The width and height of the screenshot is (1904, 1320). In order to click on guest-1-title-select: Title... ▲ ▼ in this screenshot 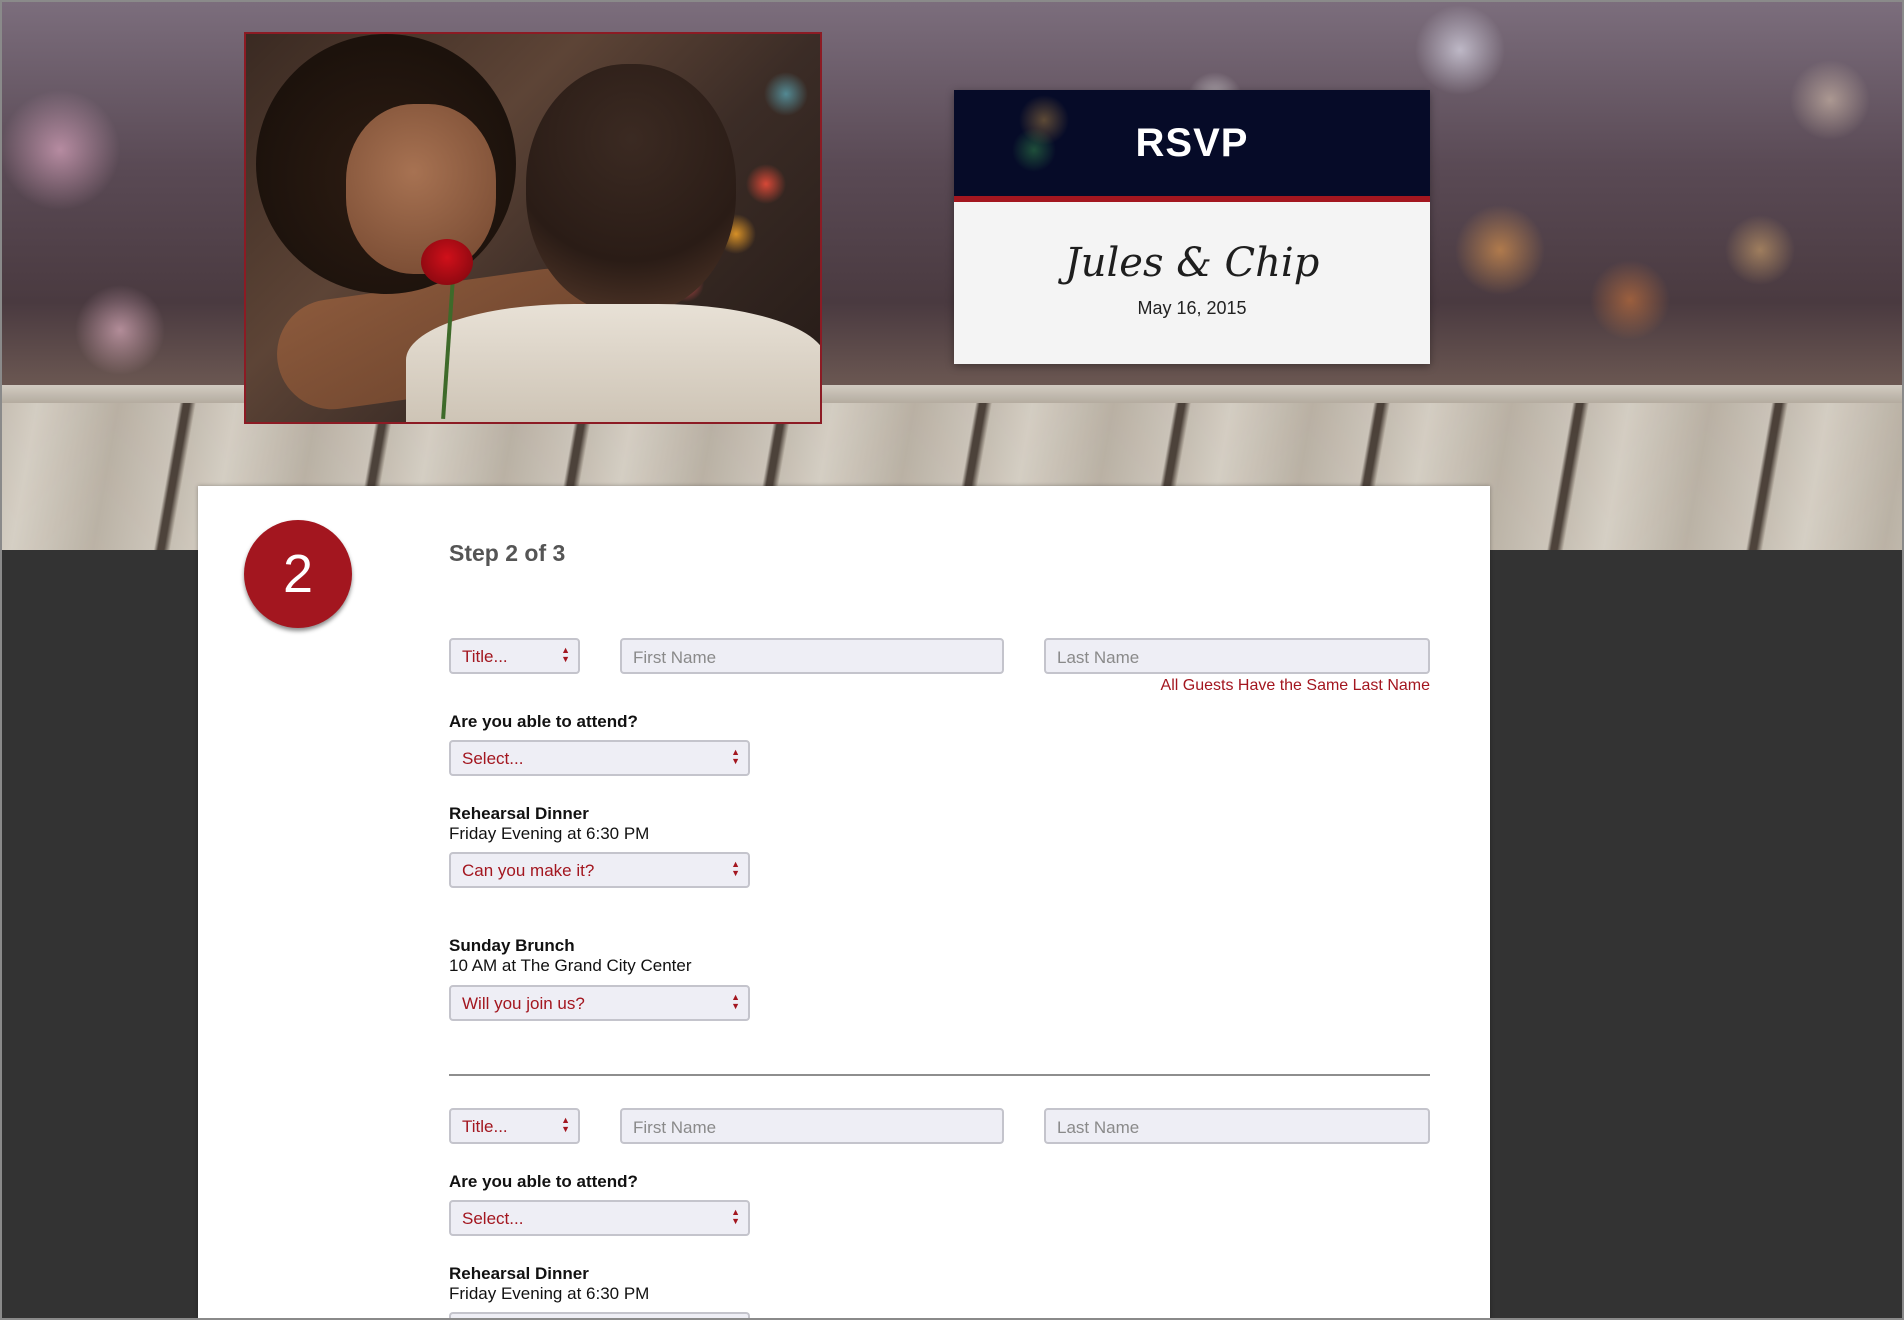, I will do `click(514, 656)`.